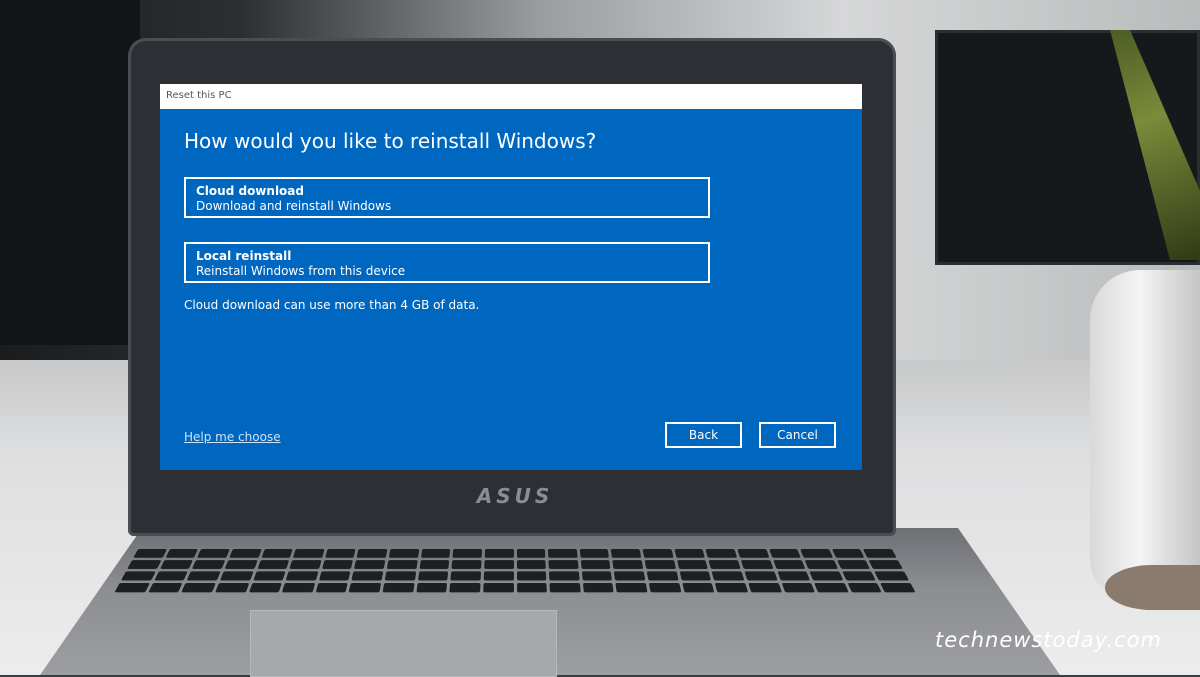 The image size is (1200, 677). I want to click on help-me-choose-link: Help me choose, so click(232, 437).